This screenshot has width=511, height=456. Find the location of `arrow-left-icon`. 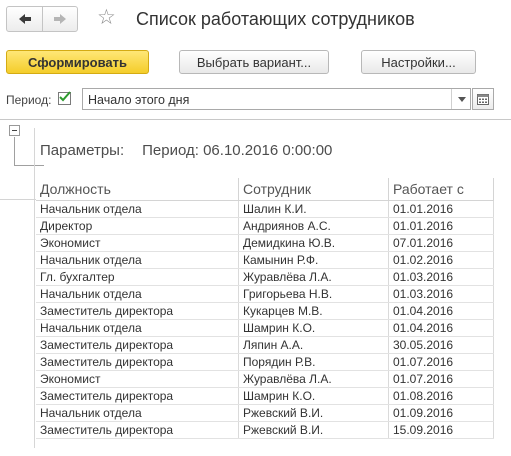

arrow-left-icon is located at coordinates (24, 19).